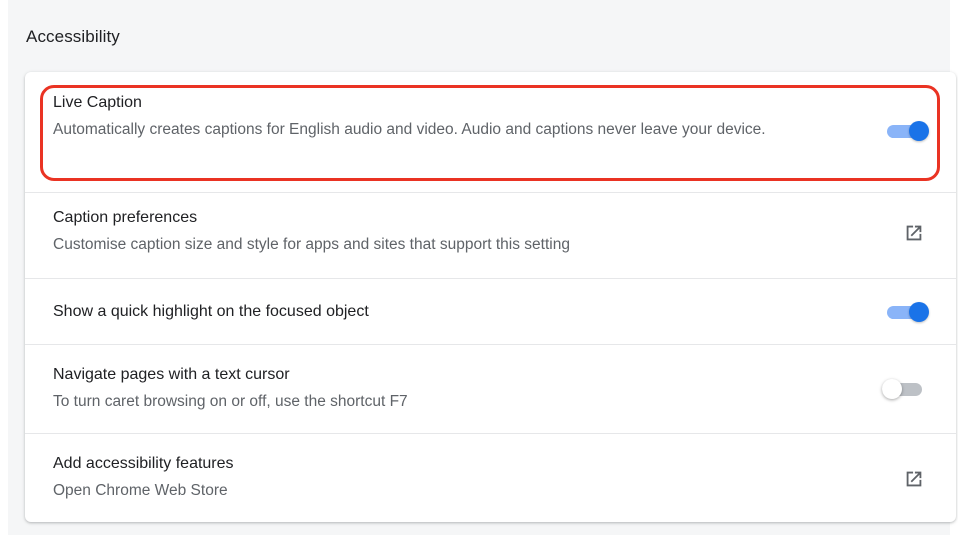 The image size is (958, 535). Describe the element at coordinates (125, 217) in the screenshot. I see `setting-title: Caption preferences` at that location.